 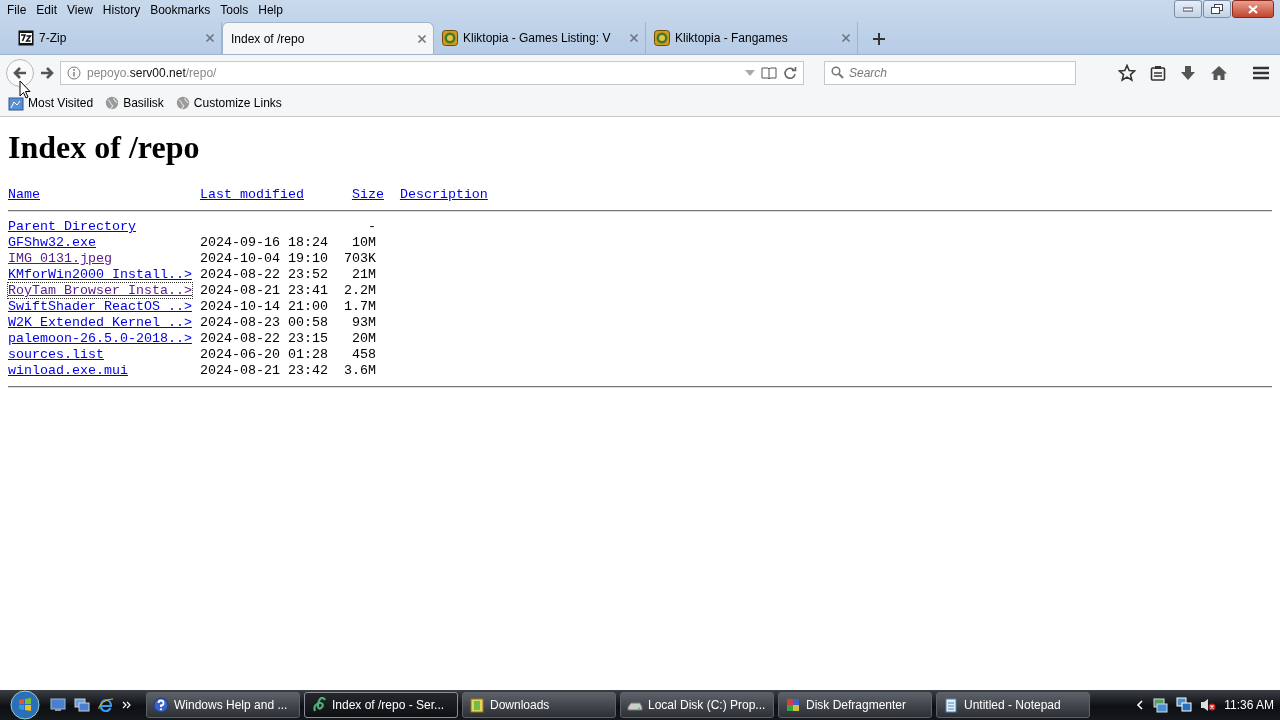 What do you see at coordinates (263, 242) in the screenshot?
I see `modified-date: 2024-09-16 18:24` at bounding box center [263, 242].